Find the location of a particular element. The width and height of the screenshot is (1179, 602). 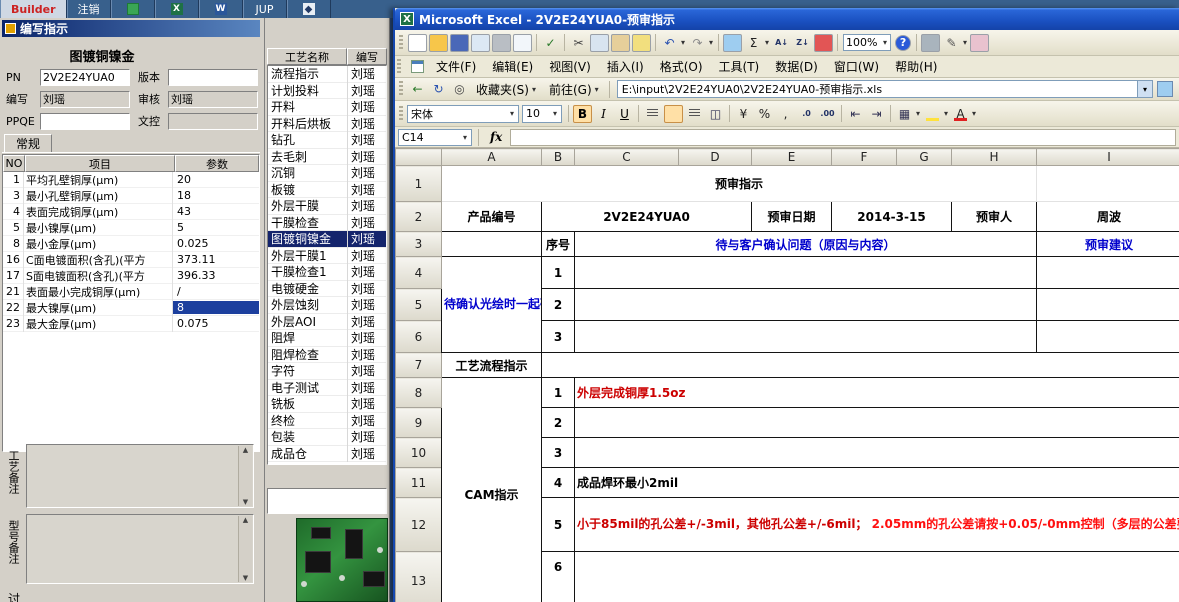

column-header-c: C is located at coordinates (626, 157).